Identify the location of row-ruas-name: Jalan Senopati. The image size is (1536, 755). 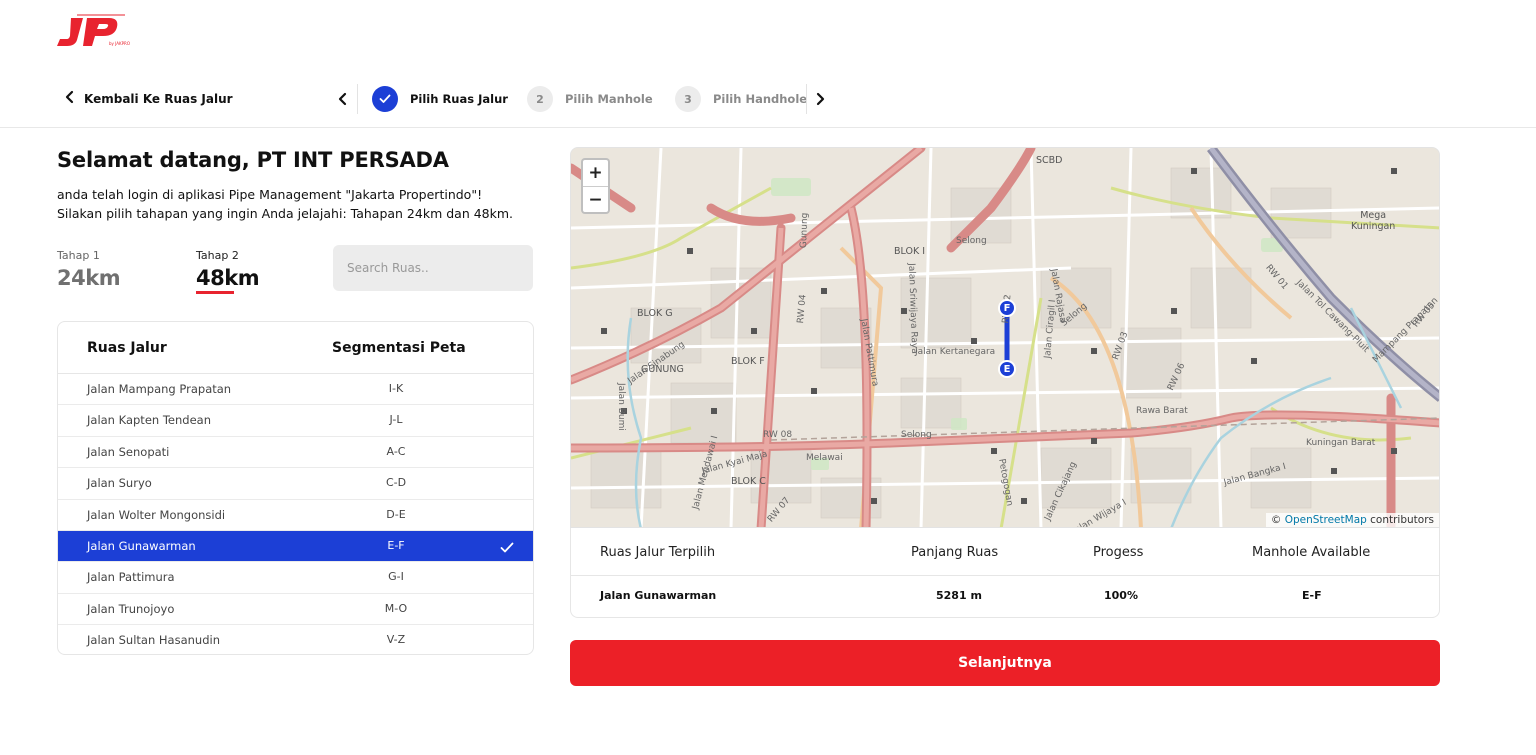
(128, 451).